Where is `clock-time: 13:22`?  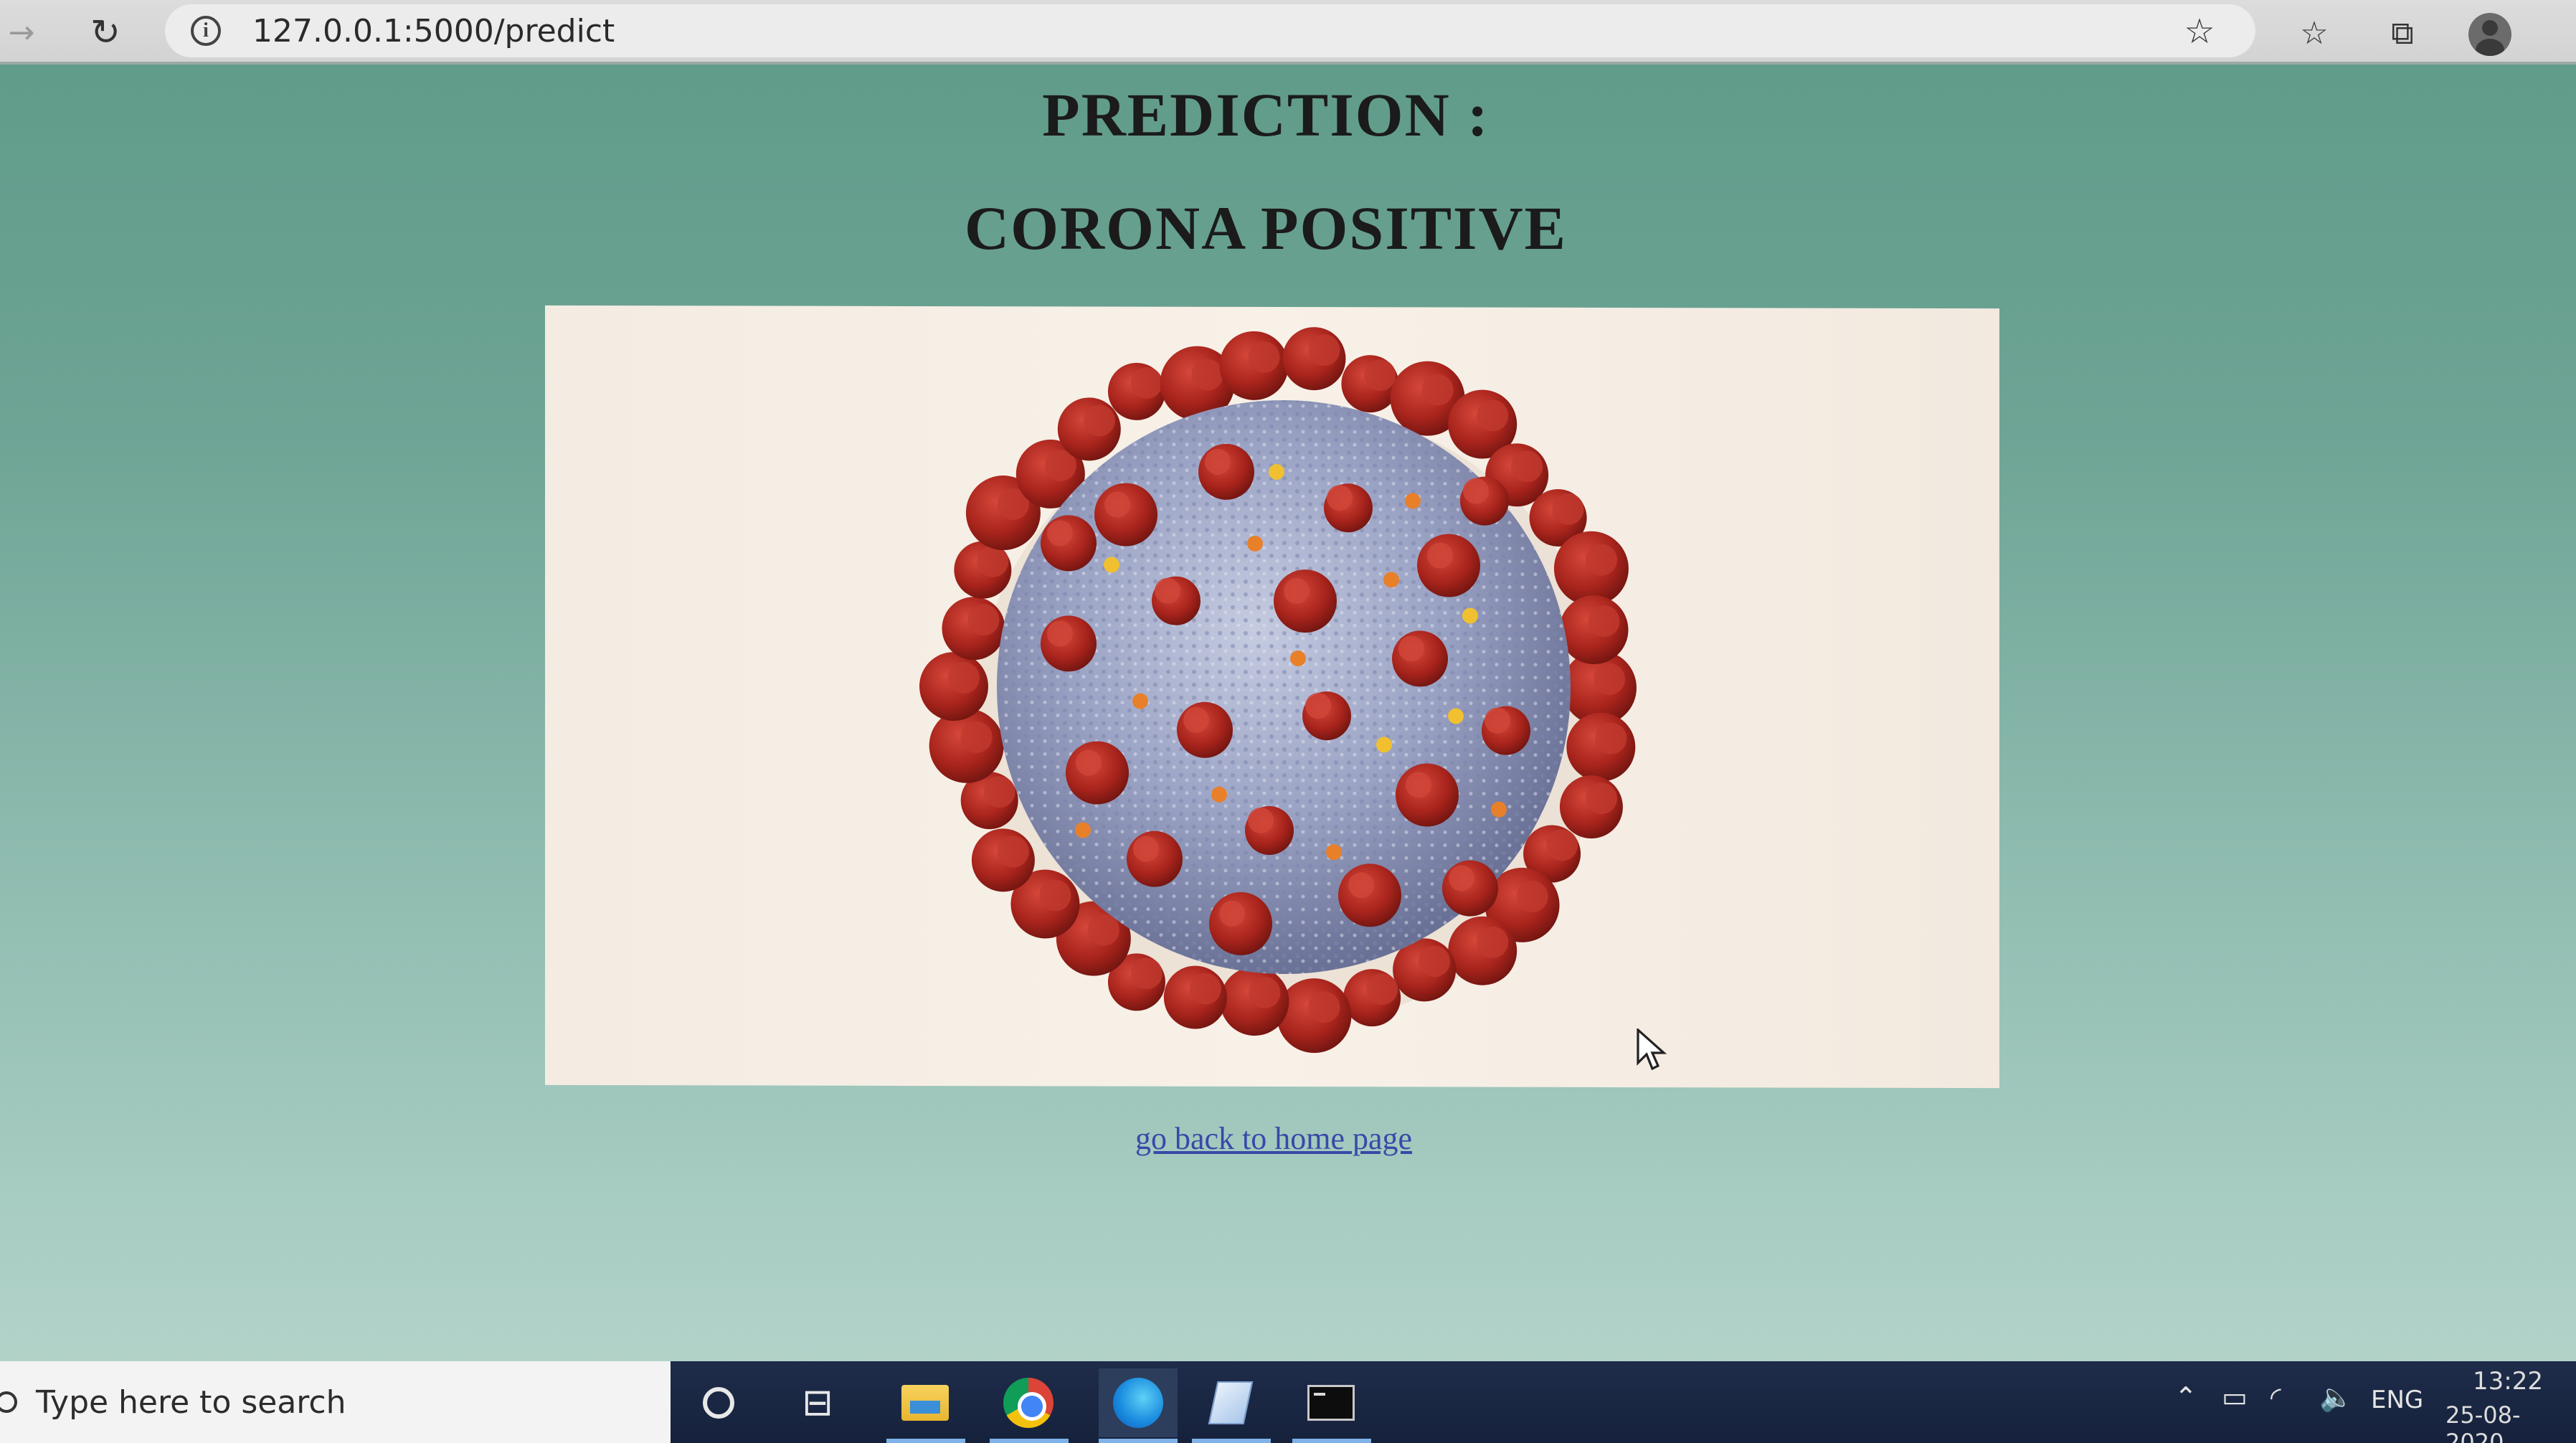
clock-time: 13:22 is located at coordinates (2508, 1381).